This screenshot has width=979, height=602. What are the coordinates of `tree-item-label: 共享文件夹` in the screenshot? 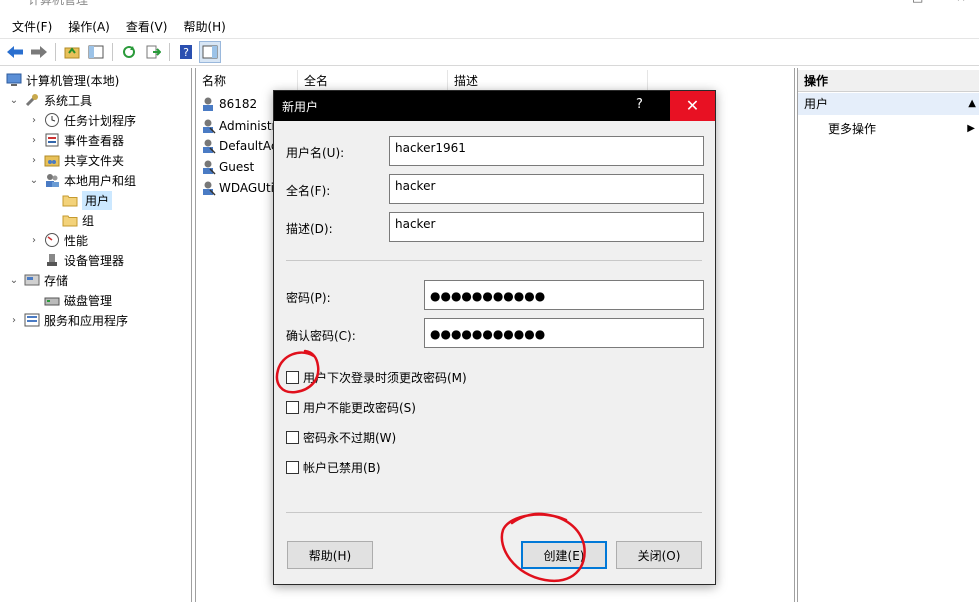 It's located at (94, 160).